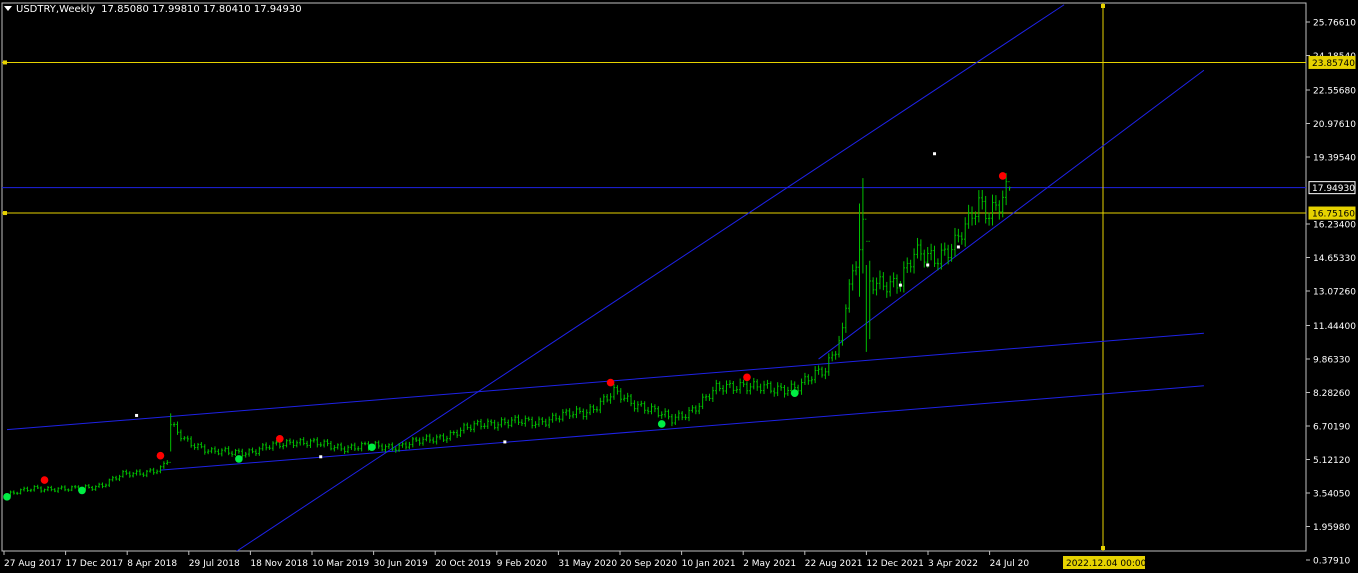 The height and width of the screenshot is (573, 1358). Describe the element at coordinates (1333, 215) in the screenshot. I see `price-label: 16.75160` at that location.